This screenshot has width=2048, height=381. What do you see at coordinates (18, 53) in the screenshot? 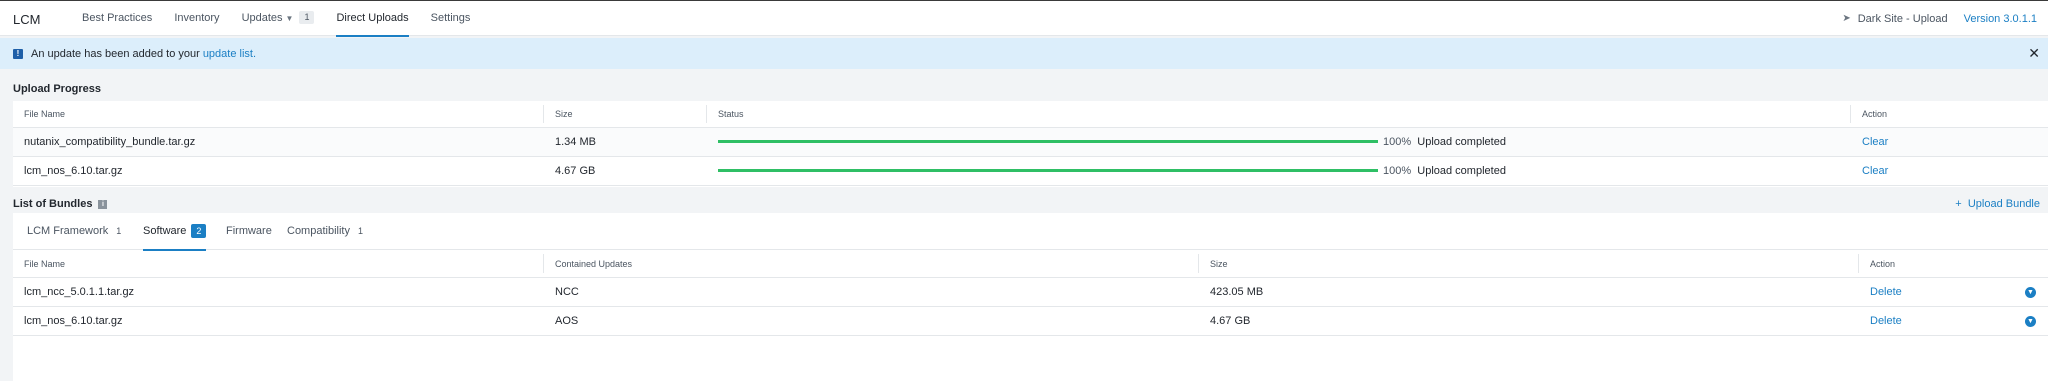
I see `info-icon: !` at bounding box center [18, 53].